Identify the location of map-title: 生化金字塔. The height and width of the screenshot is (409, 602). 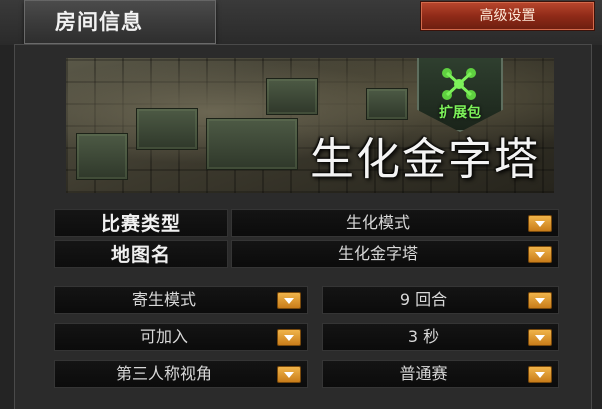
(425, 159).